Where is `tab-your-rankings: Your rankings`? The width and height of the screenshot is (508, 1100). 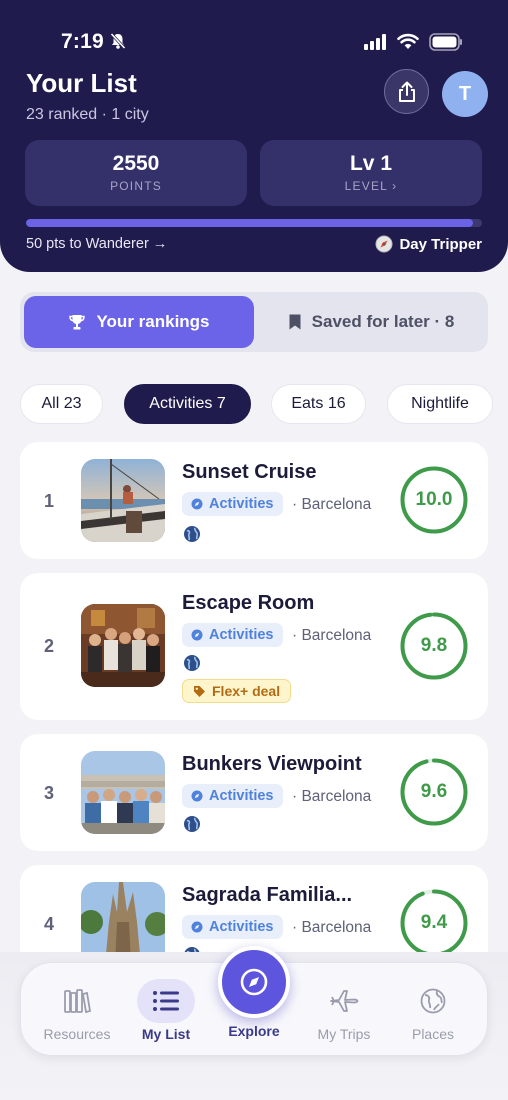
tab-your-rankings: Your rankings is located at coordinates (139, 322).